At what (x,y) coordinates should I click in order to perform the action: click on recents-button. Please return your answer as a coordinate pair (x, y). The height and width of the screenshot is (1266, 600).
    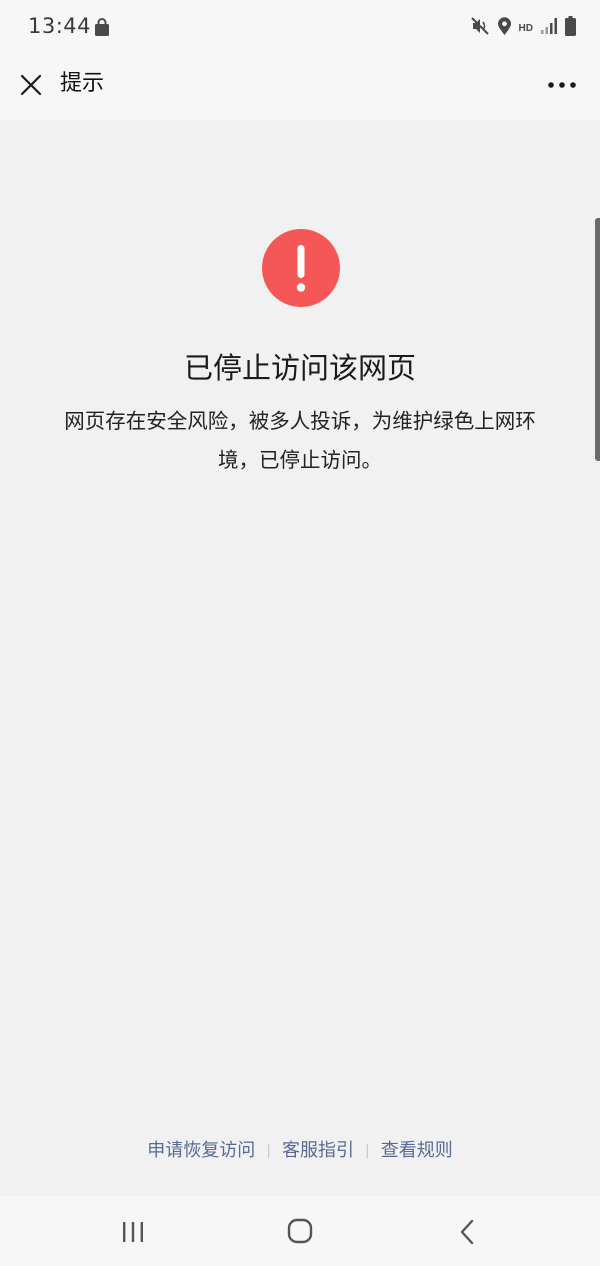
    Looking at the image, I should click on (133, 1232).